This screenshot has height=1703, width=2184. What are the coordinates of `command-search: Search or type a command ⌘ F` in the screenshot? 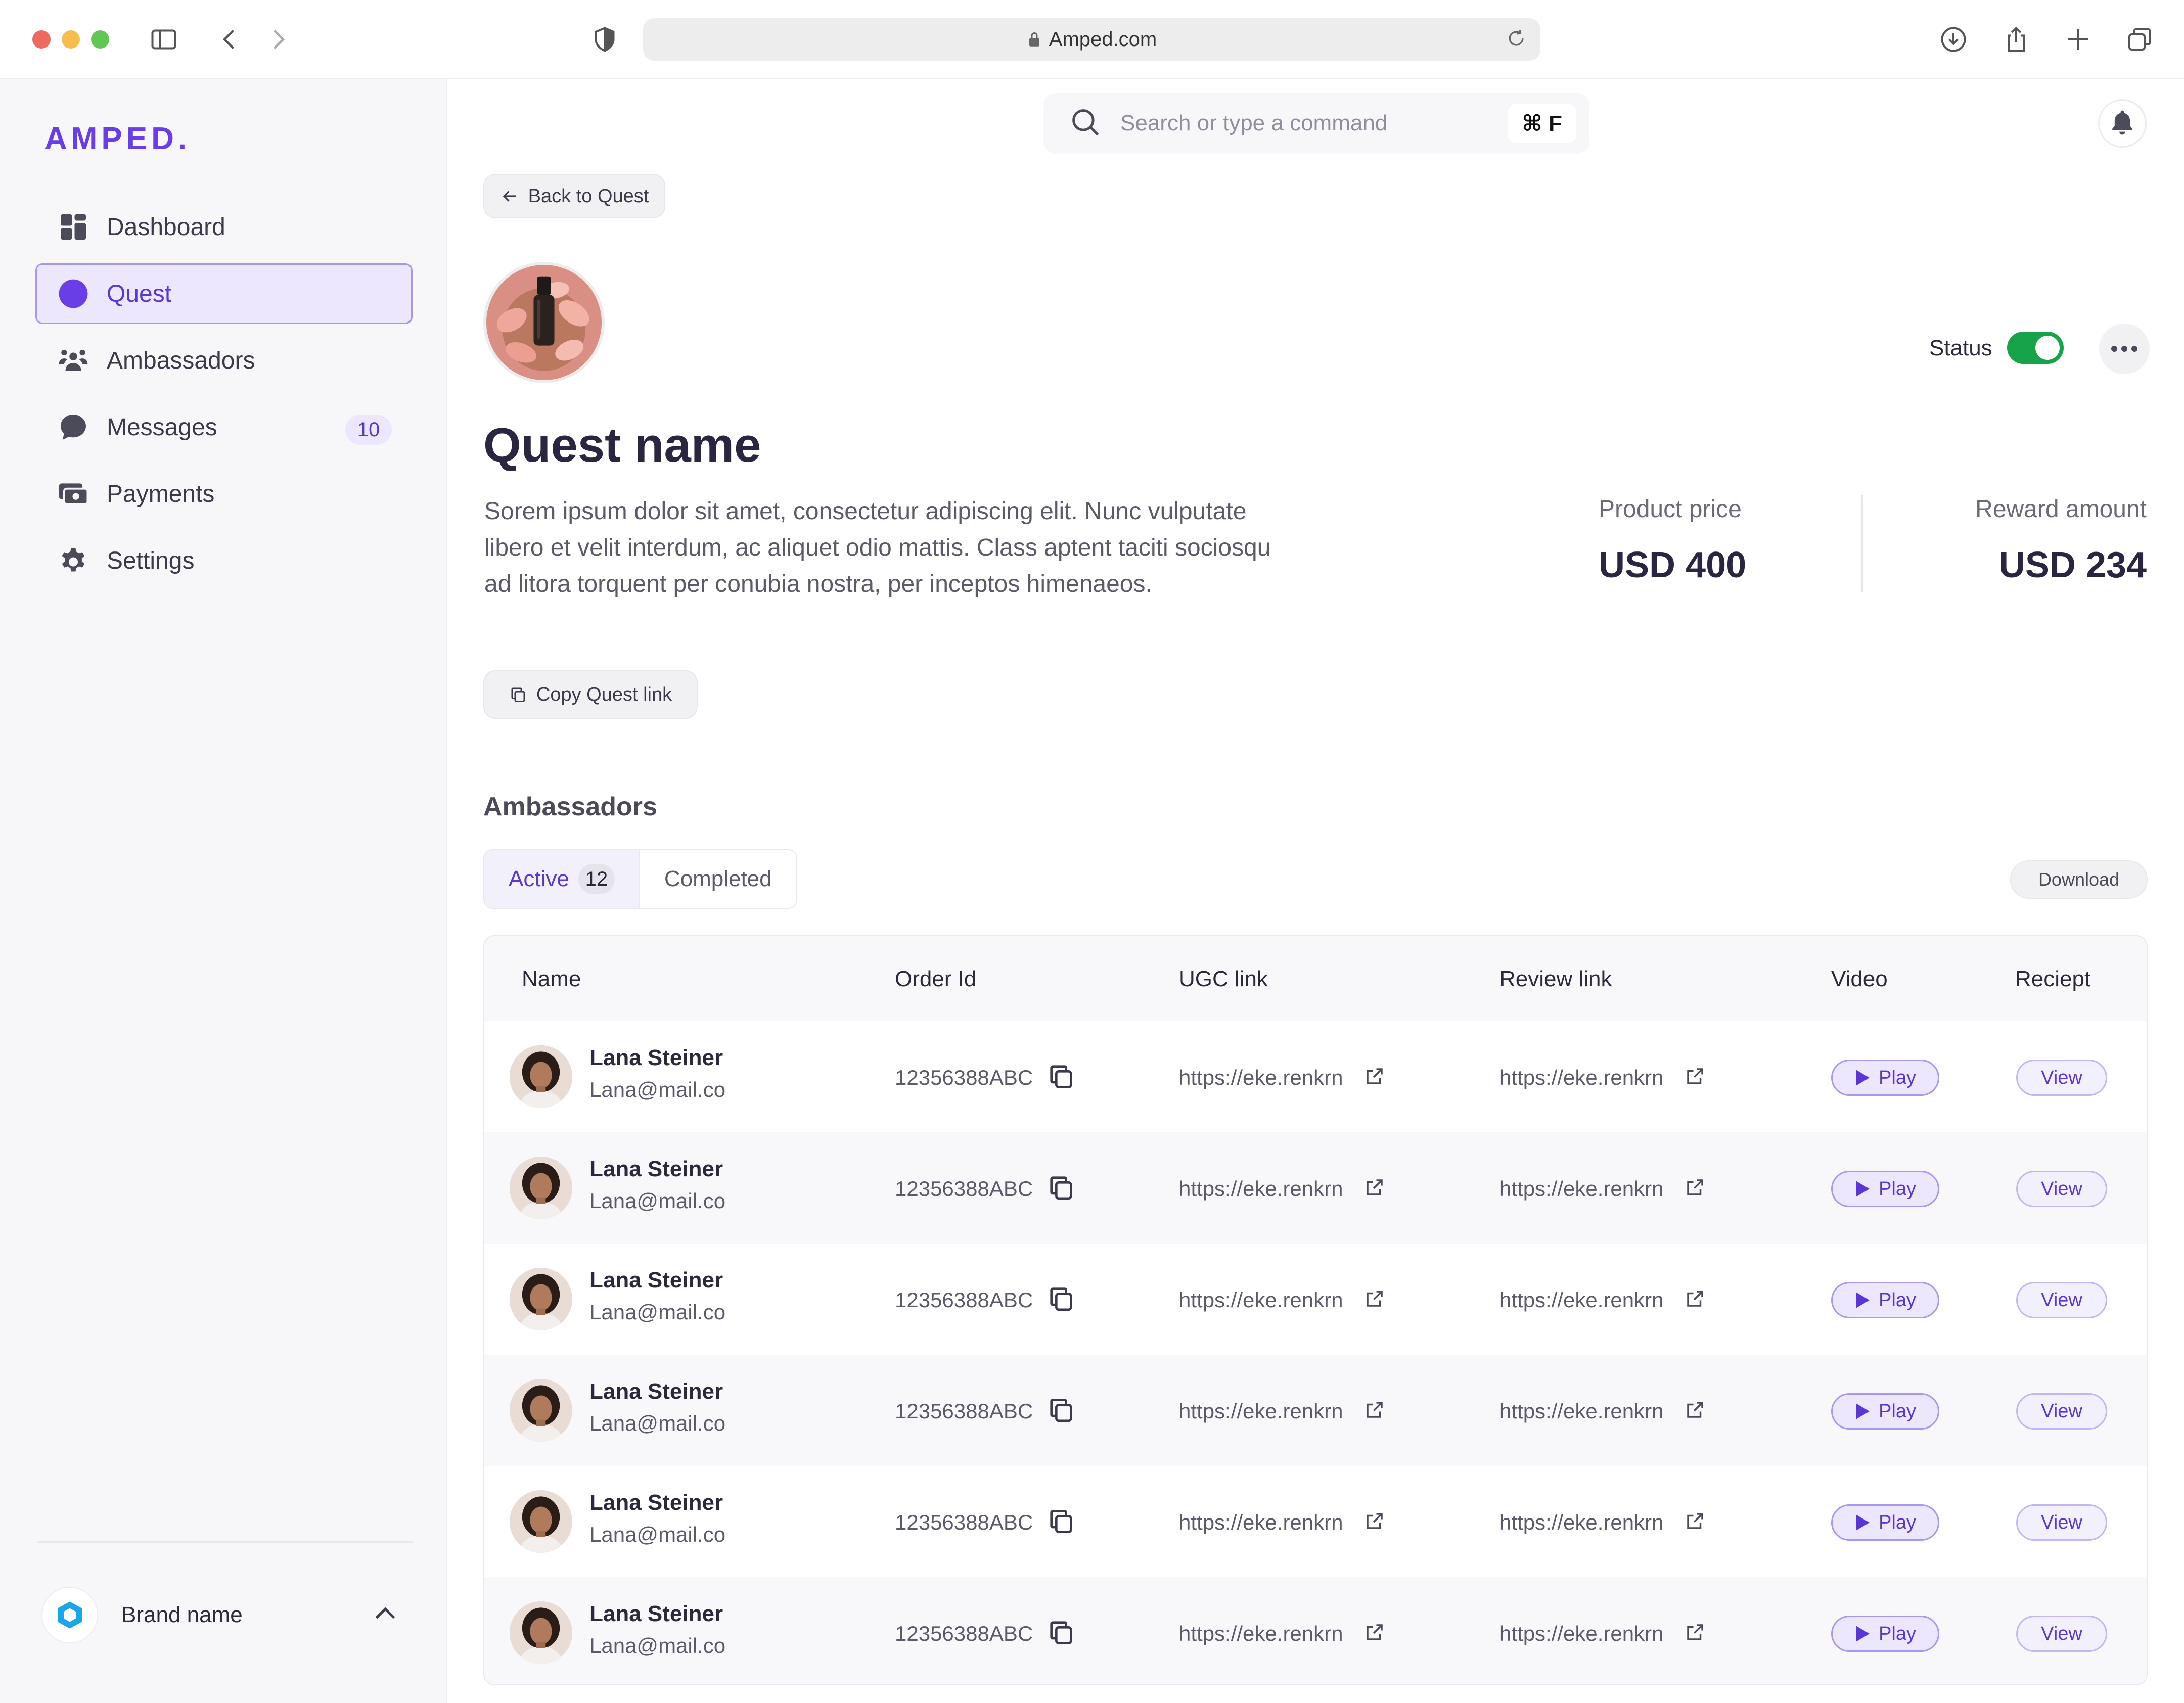 It's located at (1316, 123).